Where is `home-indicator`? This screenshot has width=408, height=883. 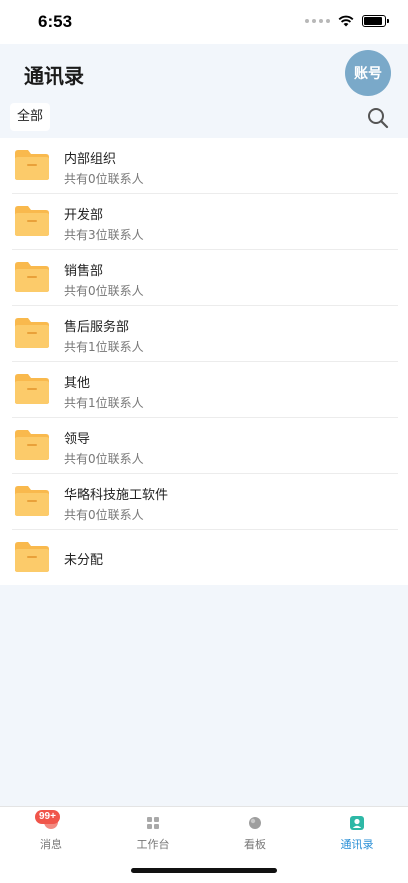 home-indicator is located at coordinates (204, 870).